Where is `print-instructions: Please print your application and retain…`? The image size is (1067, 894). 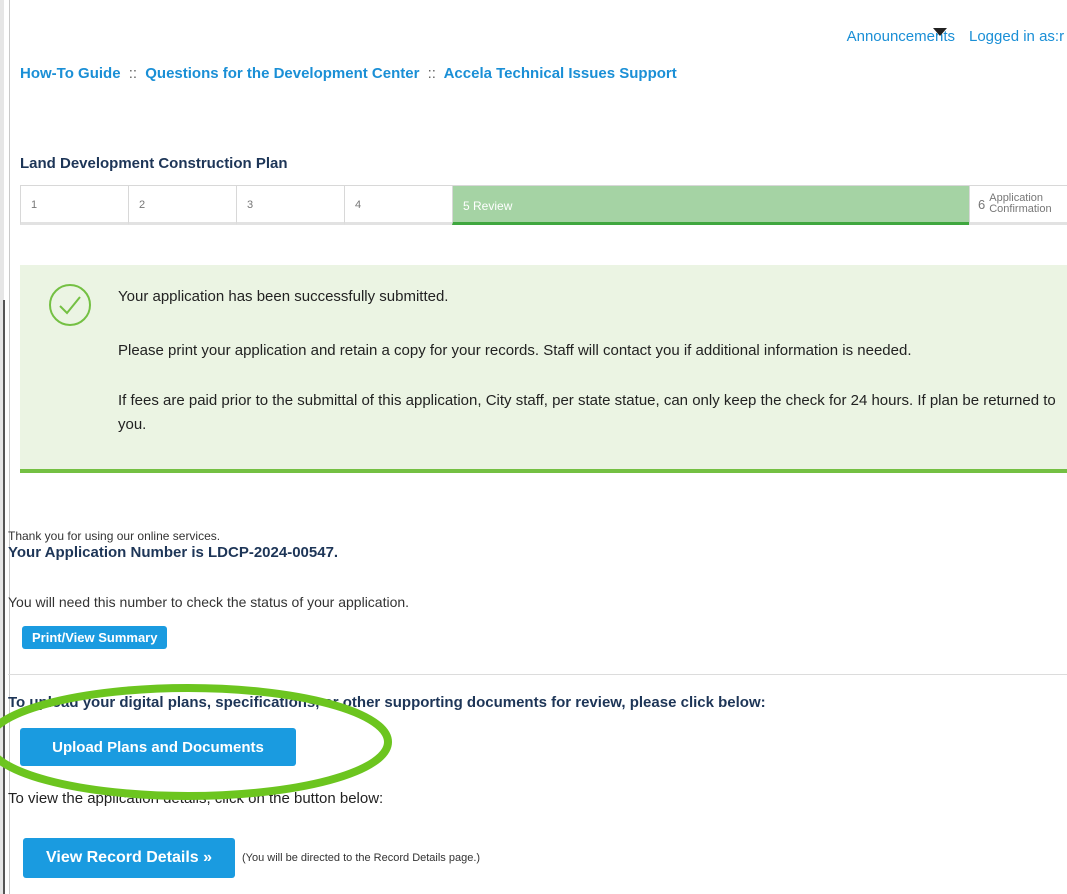
print-instructions: Please print your application and retain… is located at coordinates (515, 350).